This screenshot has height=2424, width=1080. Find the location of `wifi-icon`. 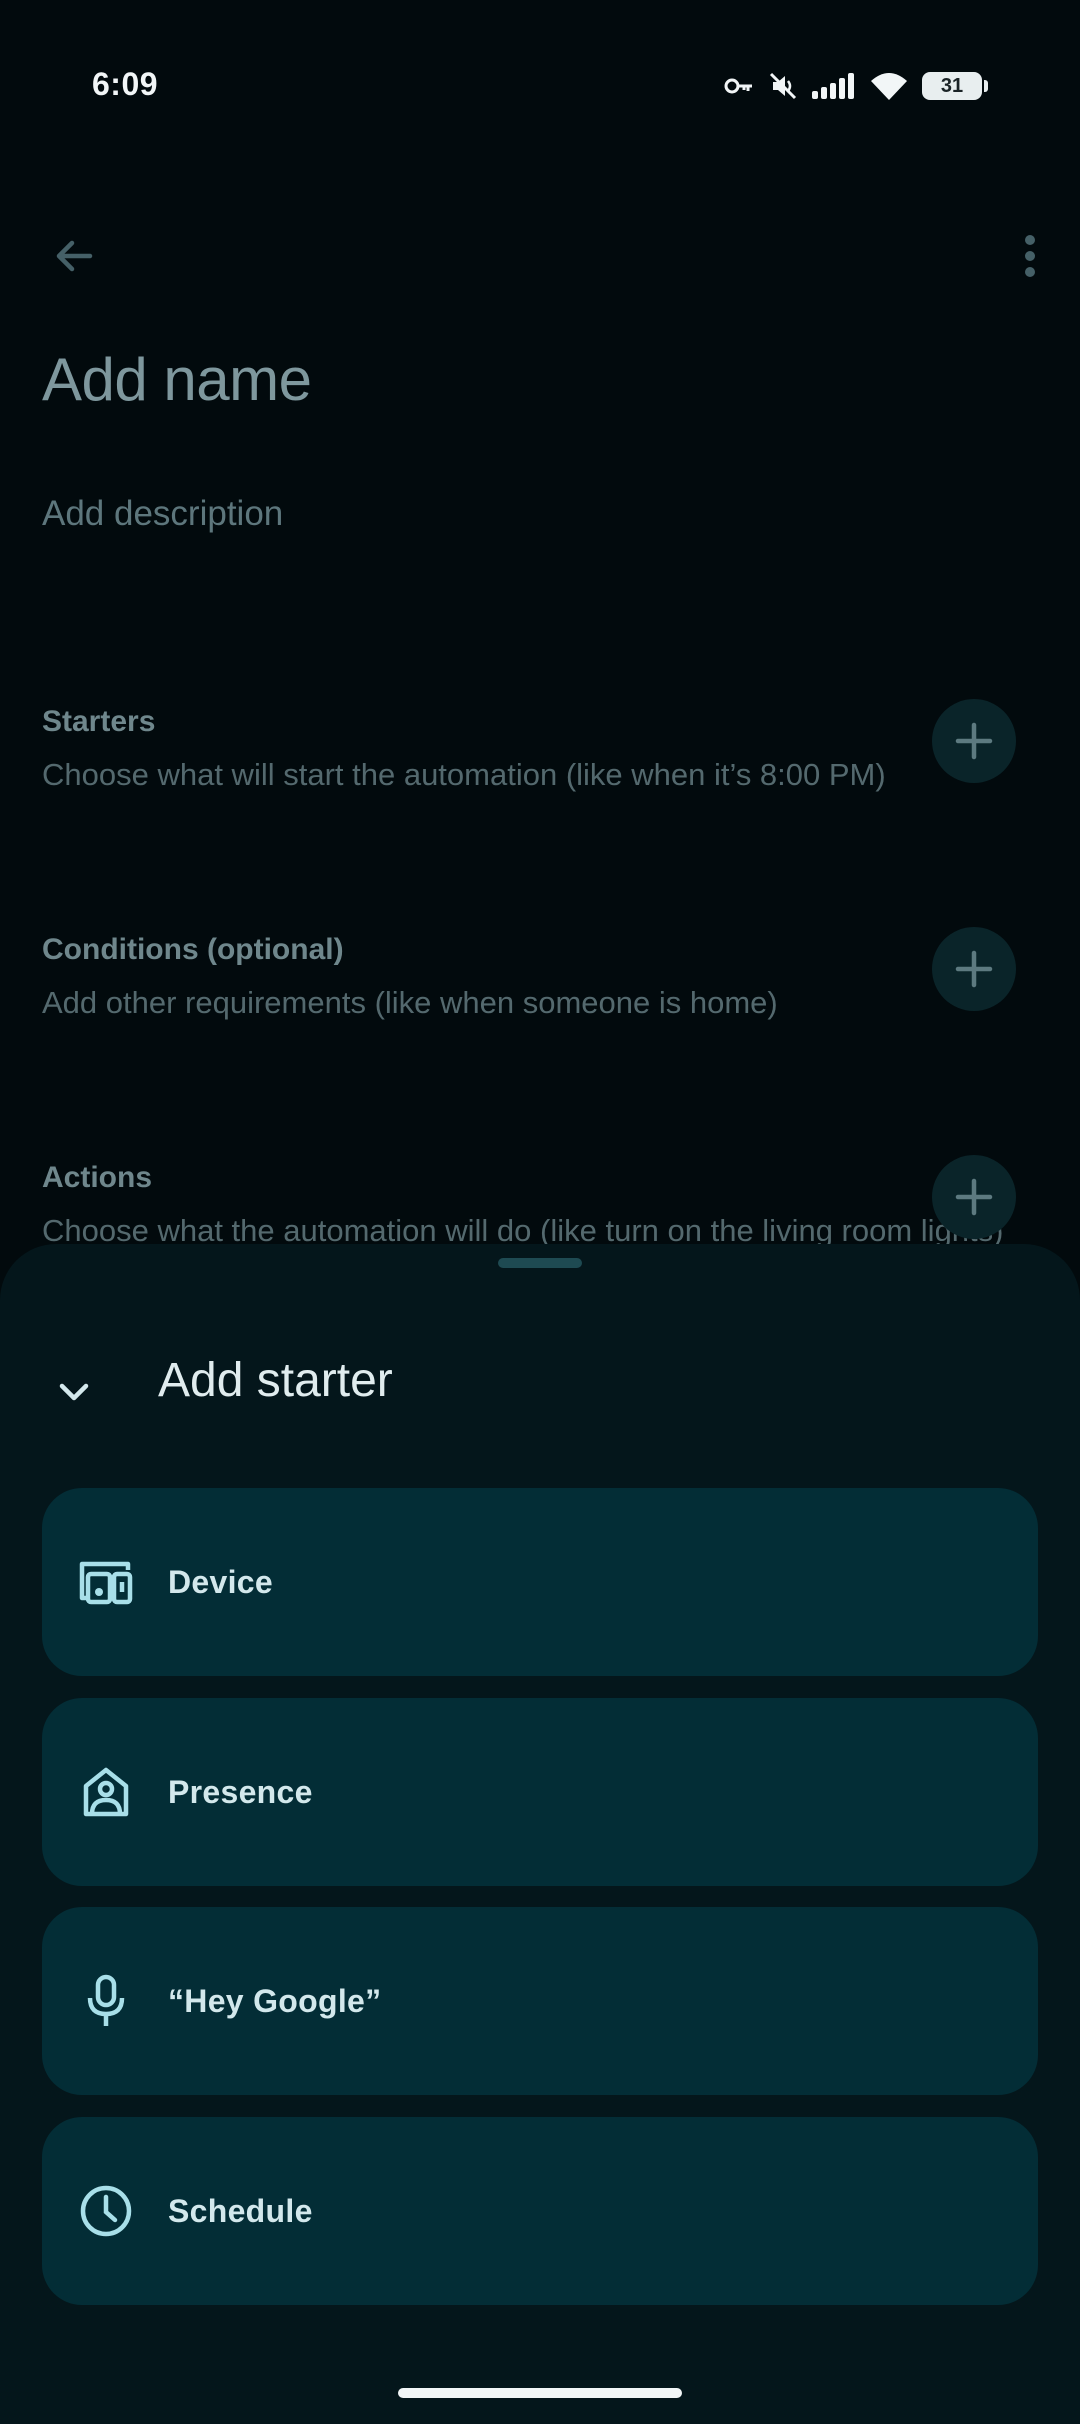

wifi-icon is located at coordinates (889, 86).